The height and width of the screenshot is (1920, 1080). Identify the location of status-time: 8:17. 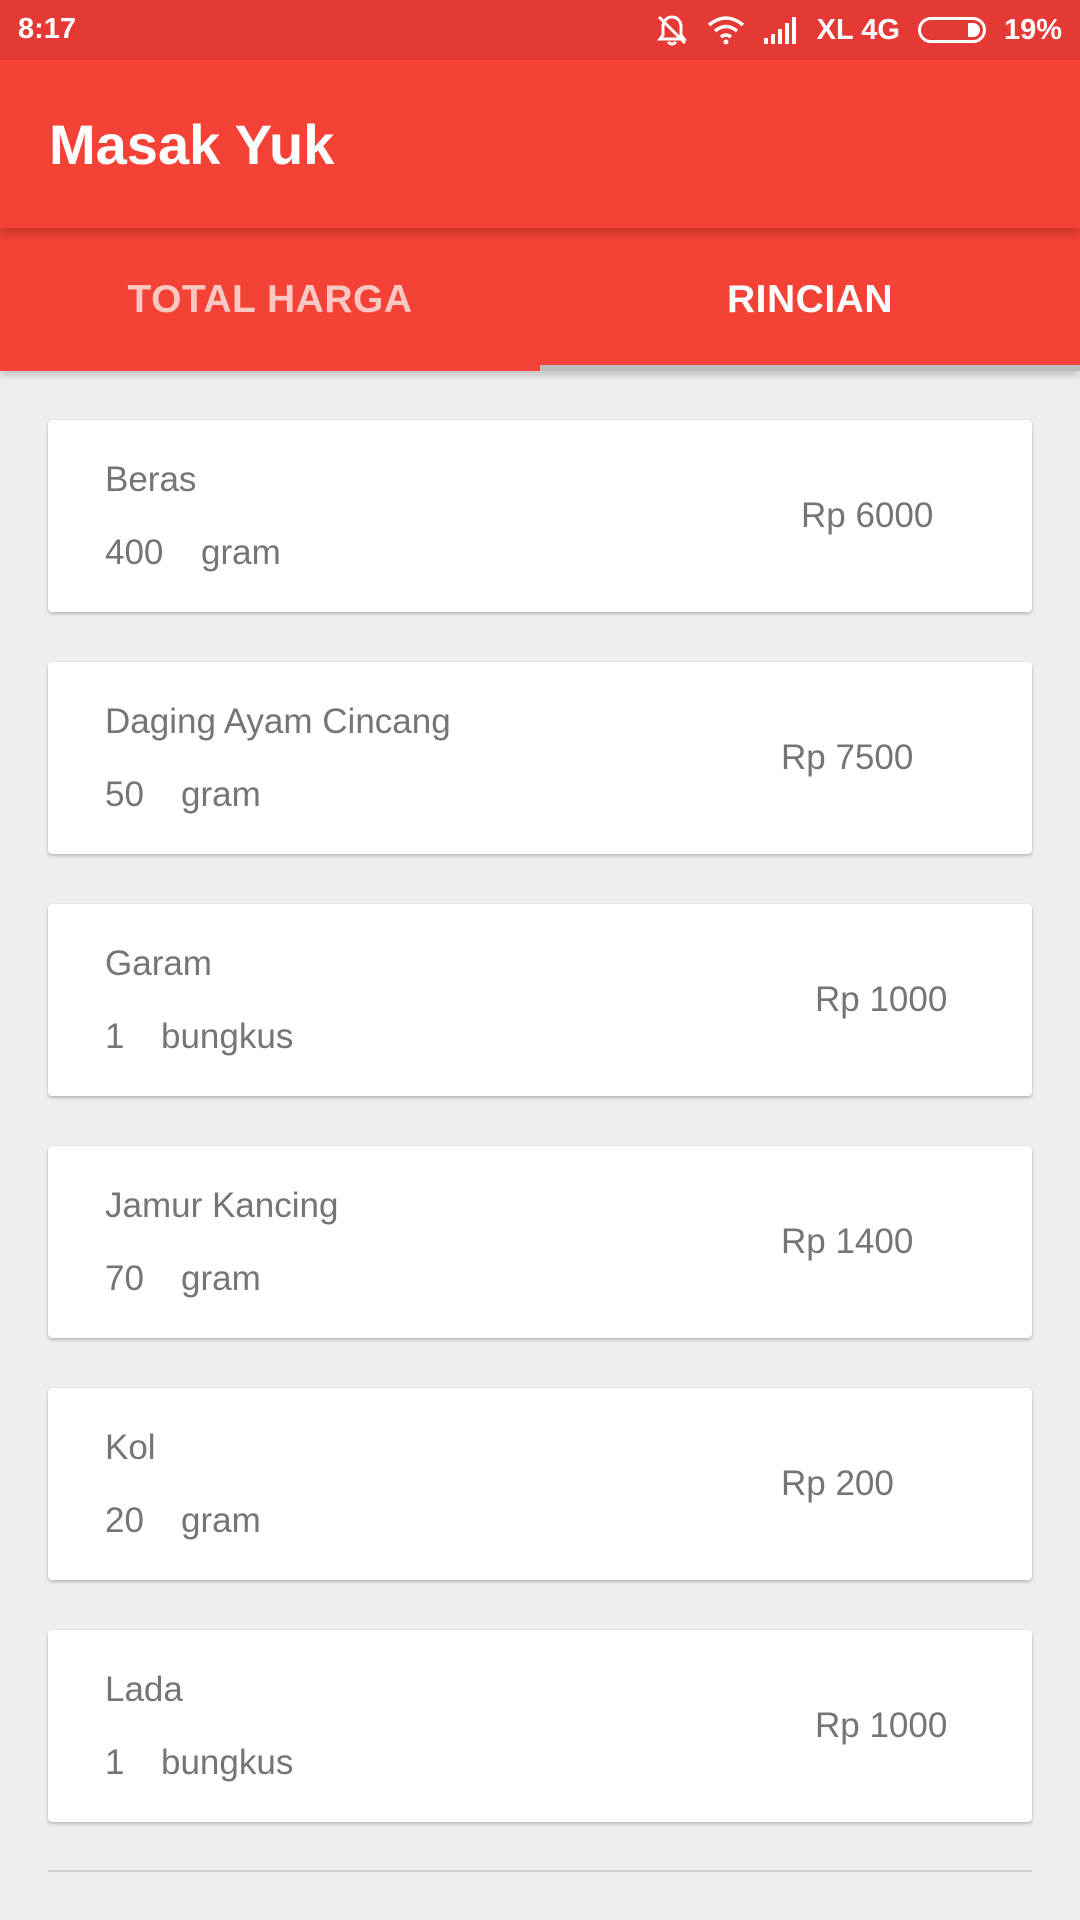
(47, 29).